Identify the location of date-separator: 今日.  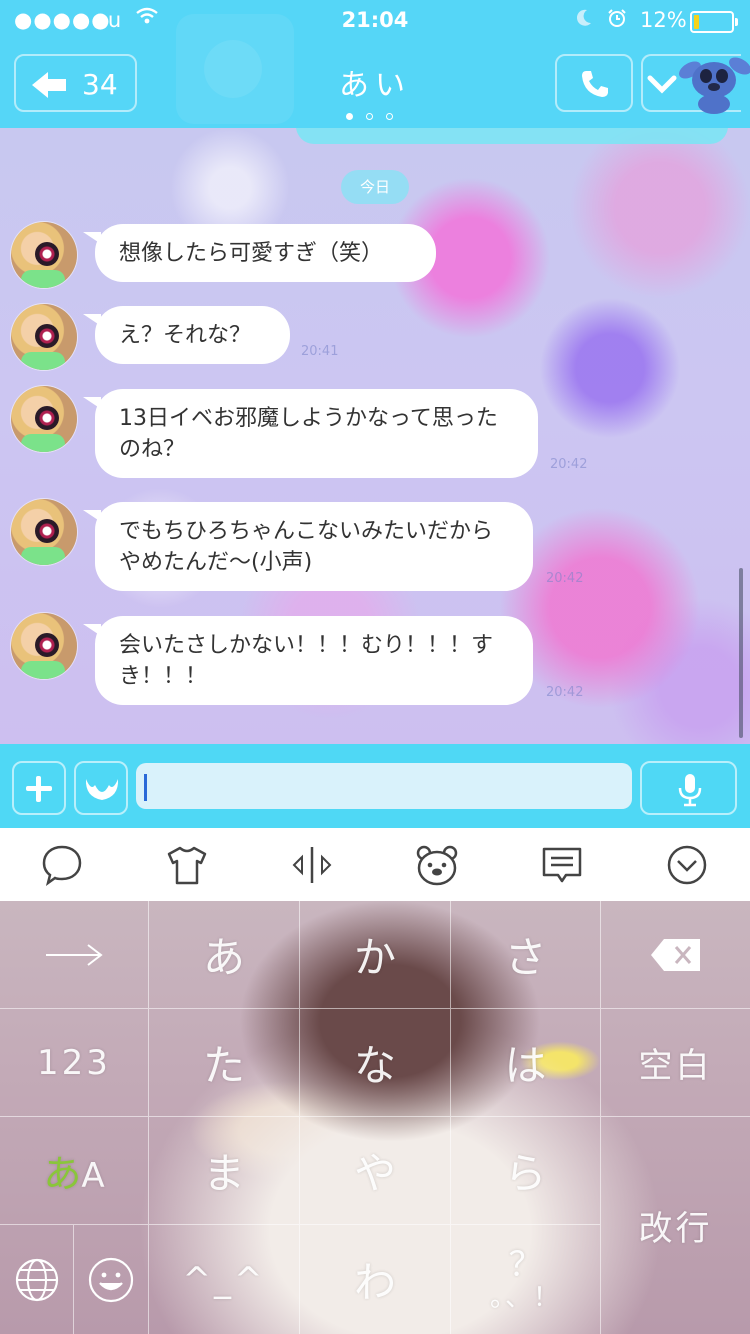
(375, 187).